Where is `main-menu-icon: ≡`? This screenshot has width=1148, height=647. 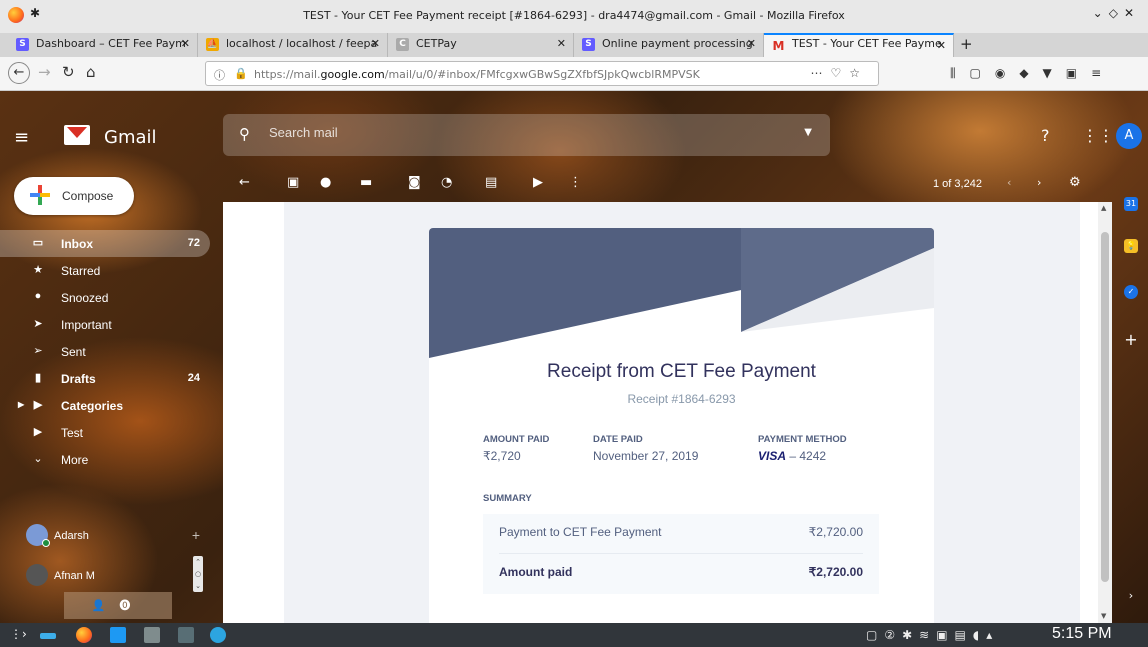 main-menu-icon: ≡ is located at coordinates (21, 137).